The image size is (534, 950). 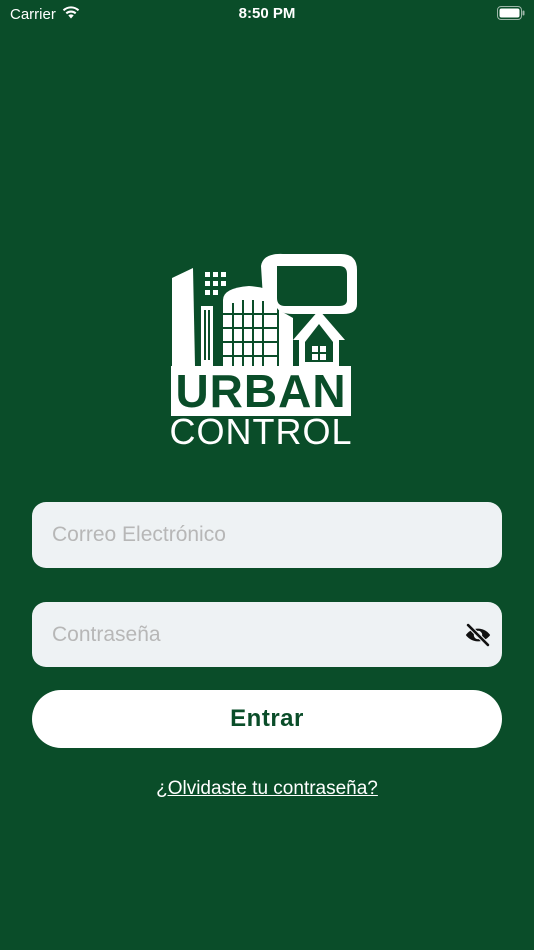 What do you see at coordinates (261, 431) in the screenshot?
I see `logo-wordmark-control: CONTROL` at bounding box center [261, 431].